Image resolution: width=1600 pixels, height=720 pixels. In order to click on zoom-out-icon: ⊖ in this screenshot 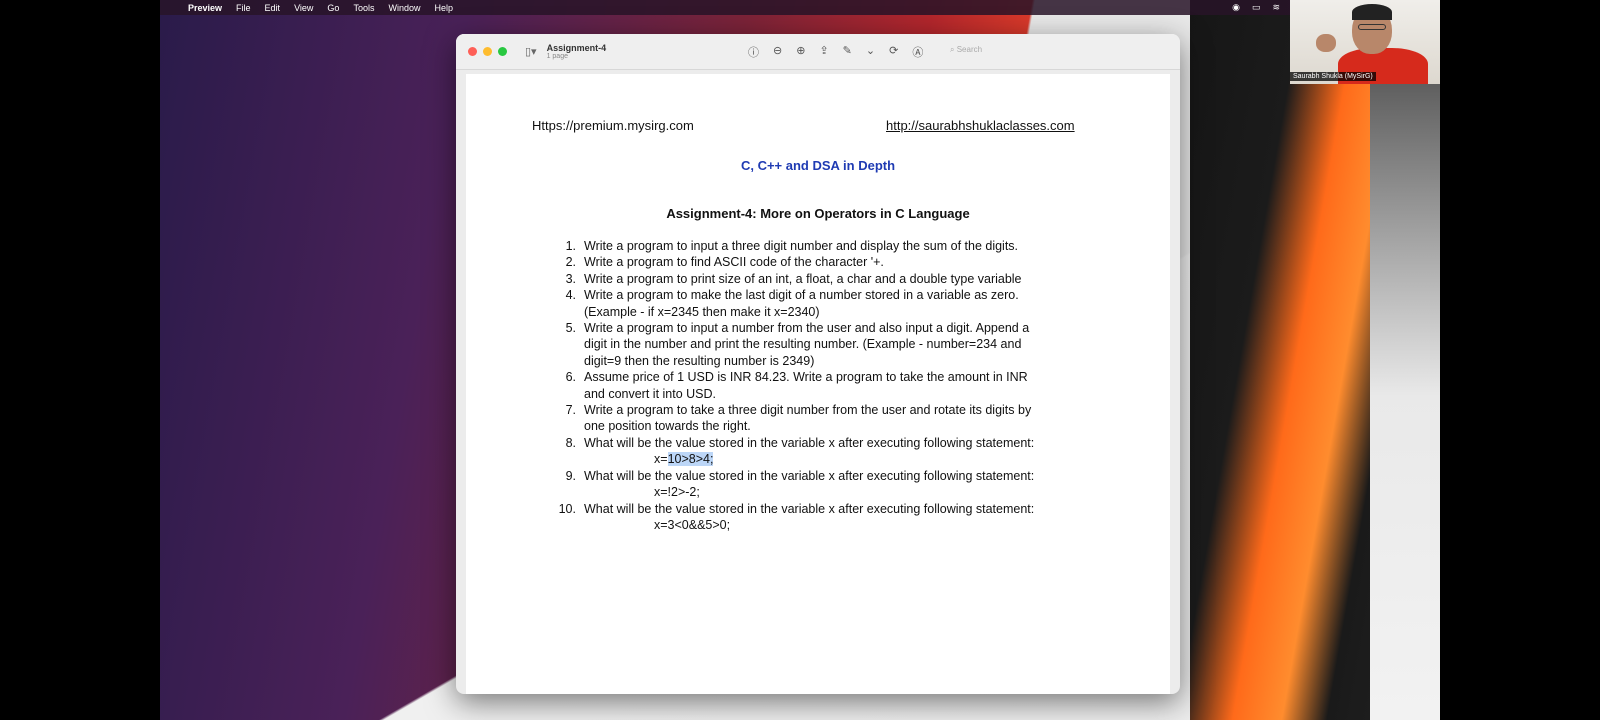, I will do `click(777, 52)`.